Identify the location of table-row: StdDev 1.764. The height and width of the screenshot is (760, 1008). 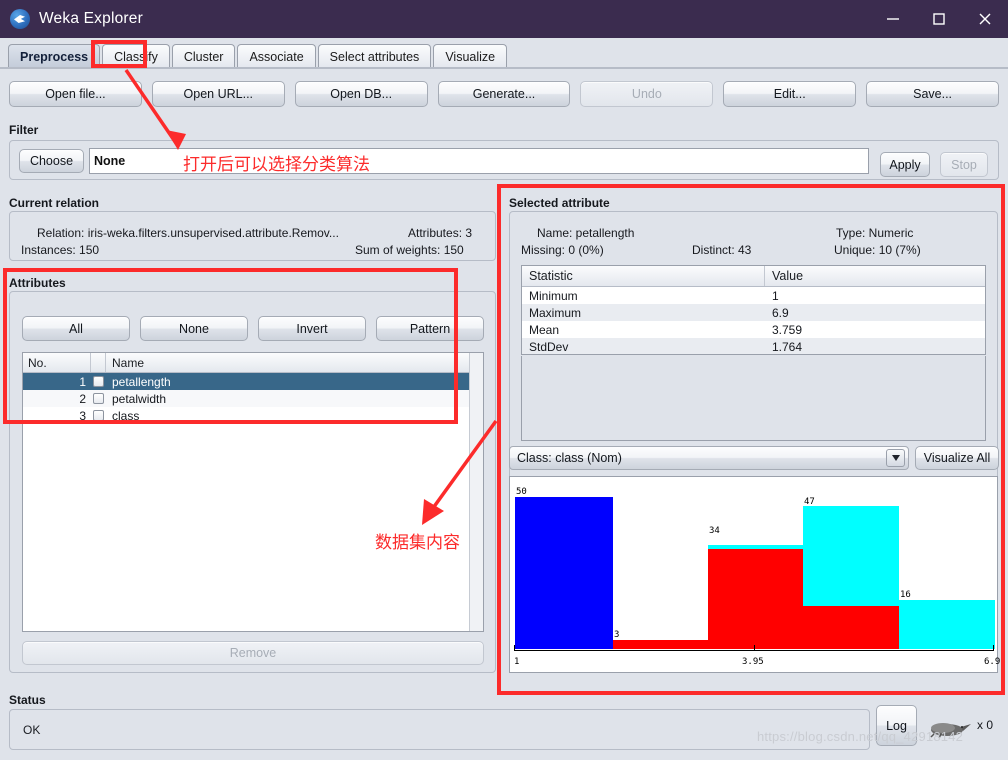
(753, 346).